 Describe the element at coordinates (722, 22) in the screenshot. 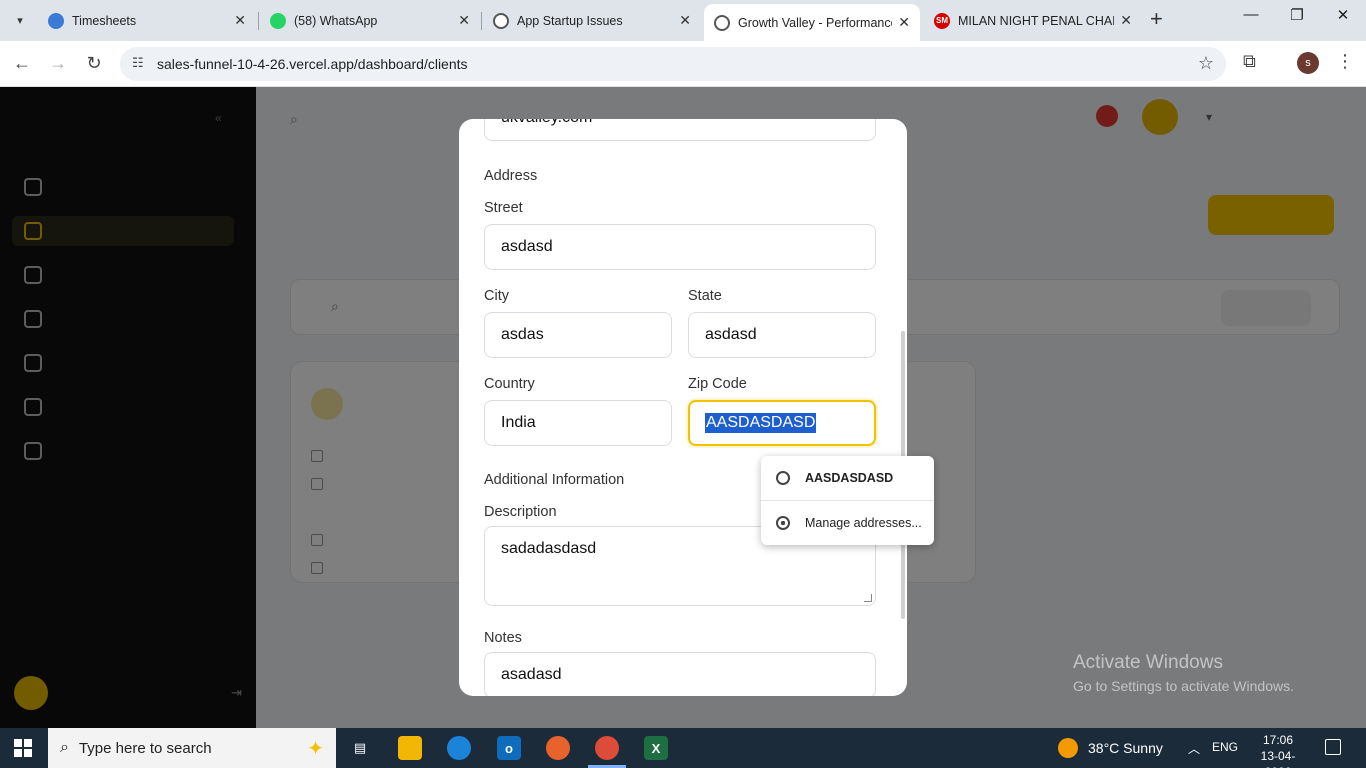

I see `globe-favicon-icon` at that location.